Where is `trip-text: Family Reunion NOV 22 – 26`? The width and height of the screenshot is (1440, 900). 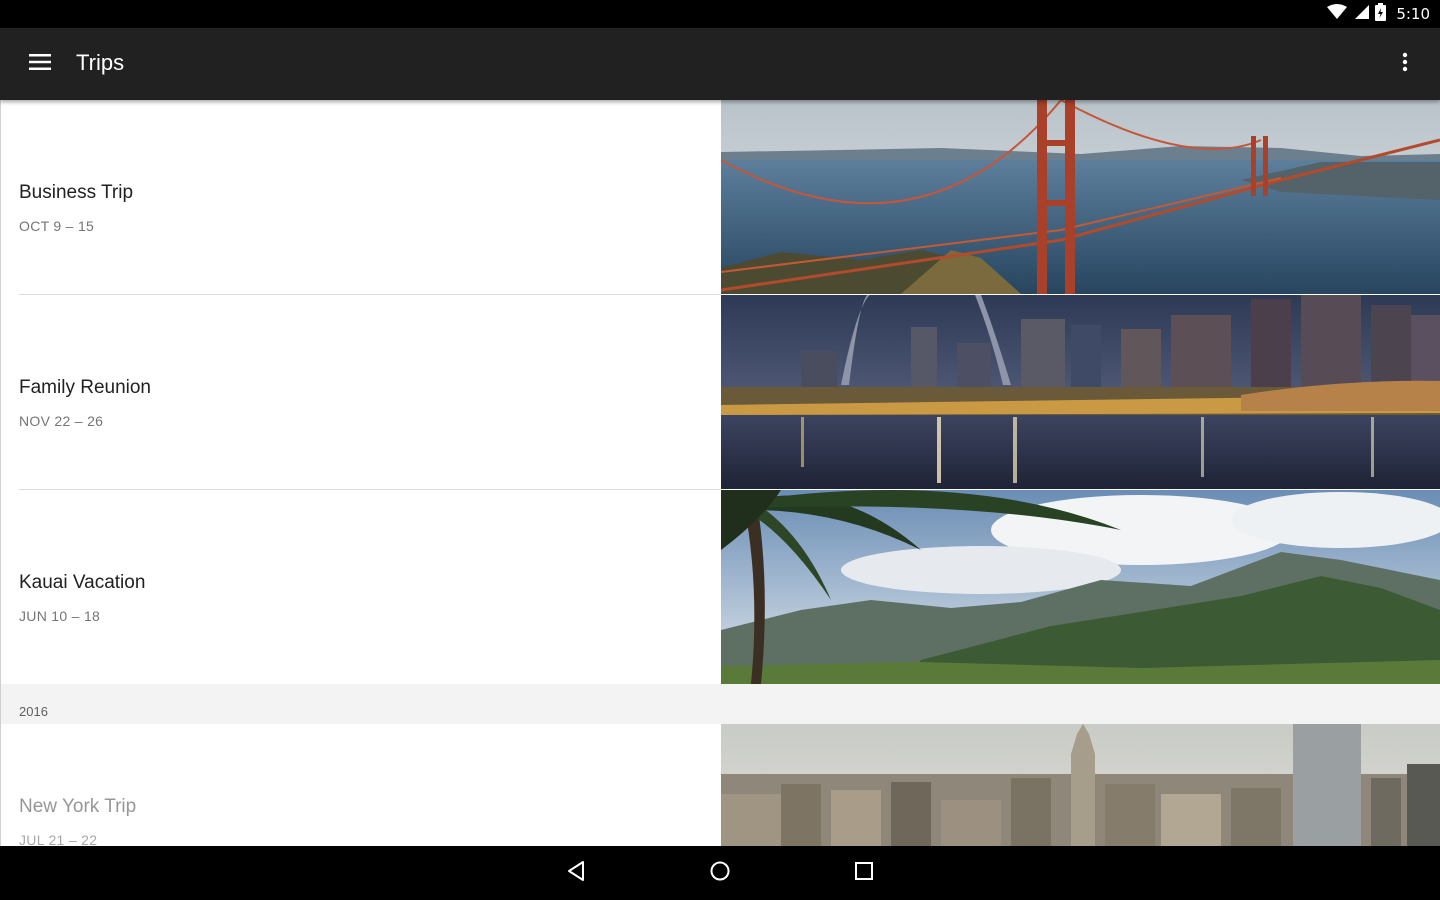 trip-text: Family Reunion NOV 22 – 26 is located at coordinates (364, 403).